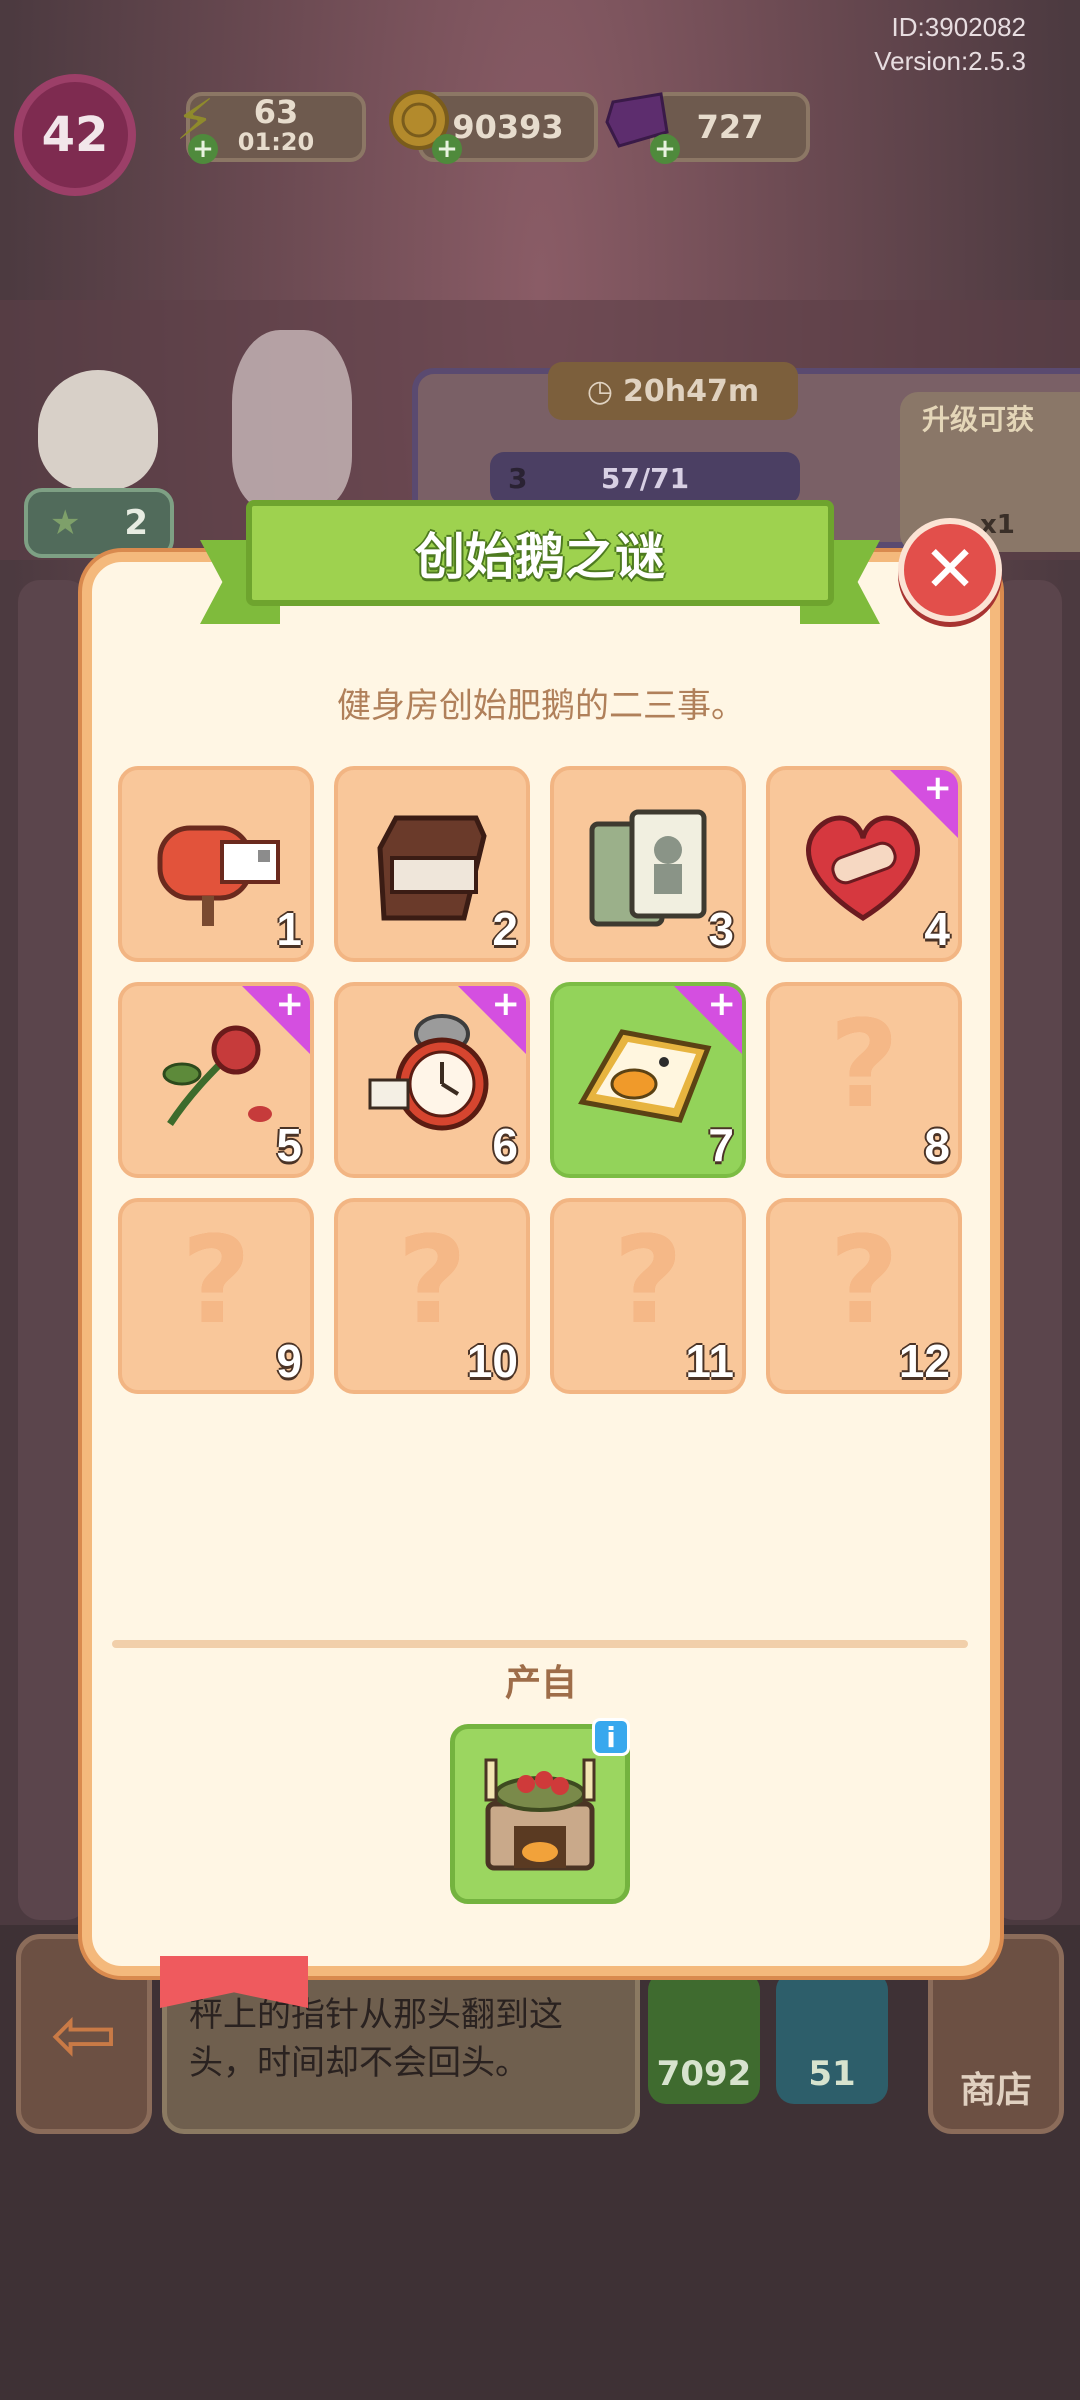  What do you see at coordinates (99, 523) in the screenshot?
I see `goose-counter: ★ 2` at bounding box center [99, 523].